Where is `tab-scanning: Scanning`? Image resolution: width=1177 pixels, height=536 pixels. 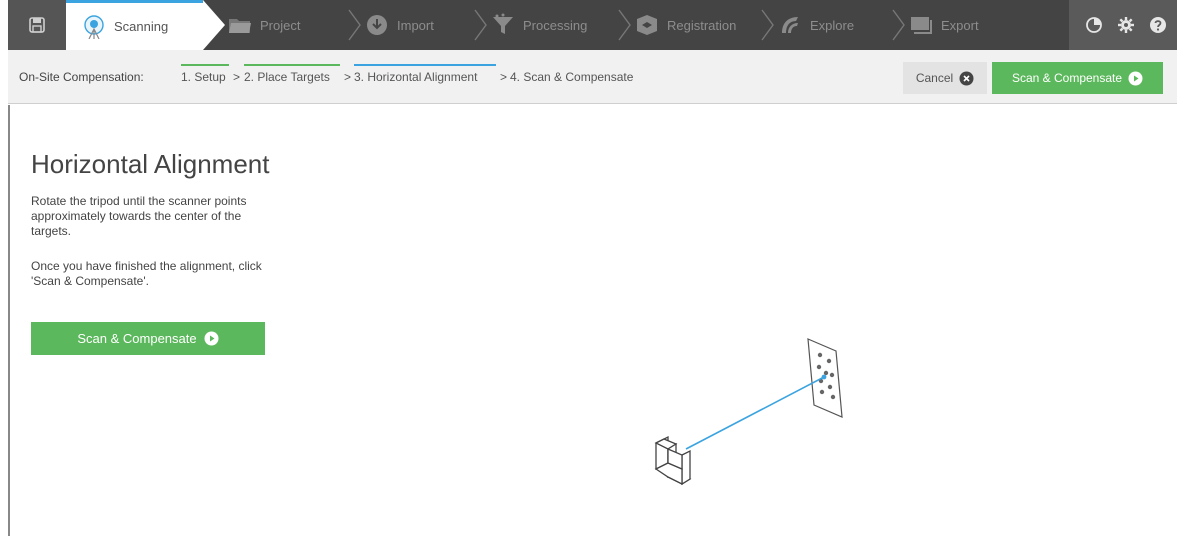 tab-scanning: Scanning is located at coordinates (145, 25).